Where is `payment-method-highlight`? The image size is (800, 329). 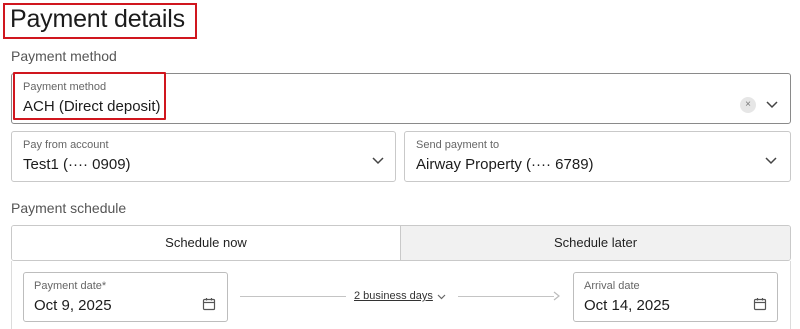 payment-method-highlight is located at coordinates (89, 96).